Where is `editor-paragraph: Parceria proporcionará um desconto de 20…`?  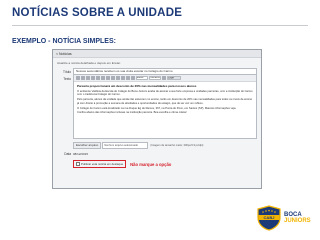
editor-paragraph: Parceria proporcionará um desconto de 20… is located at coordinates (137, 86).